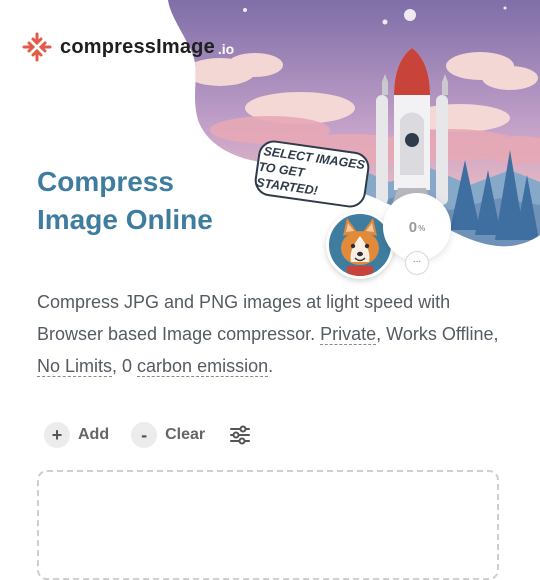 This screenshot has width=540, height=580. Describe the element at coordinates (226, 49) in the screenshot. I see `logo-tld: .io` at that location.